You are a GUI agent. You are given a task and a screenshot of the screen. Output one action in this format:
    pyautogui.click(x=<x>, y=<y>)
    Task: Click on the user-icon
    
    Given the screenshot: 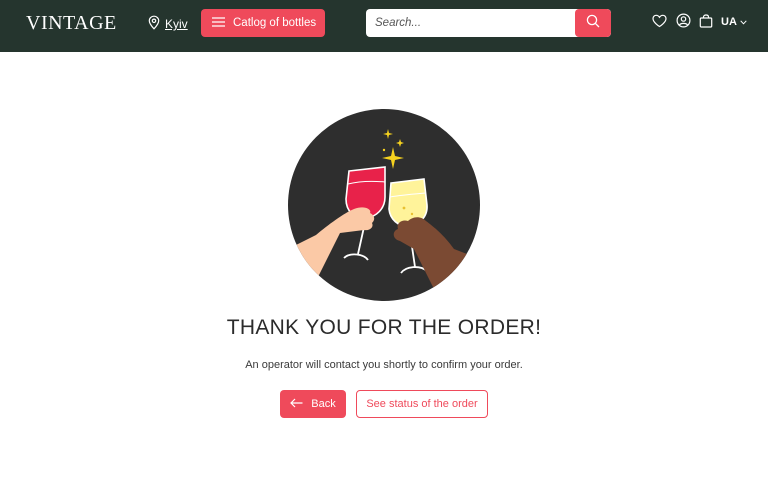 What is the action you would take?
    pyautogui.click(x=683, y=23)
    